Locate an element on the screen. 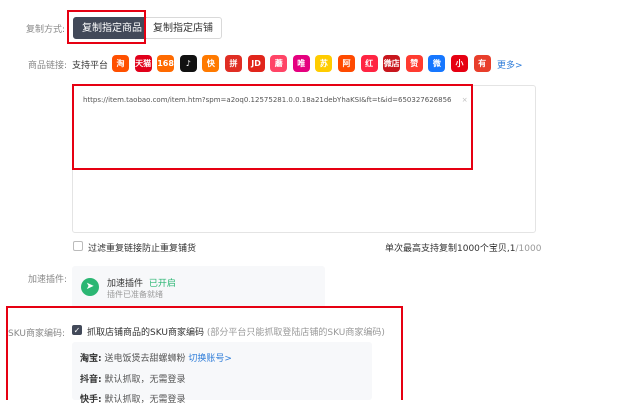  support-platforms-text: 支持平台 is located at coordinates (90, 66).